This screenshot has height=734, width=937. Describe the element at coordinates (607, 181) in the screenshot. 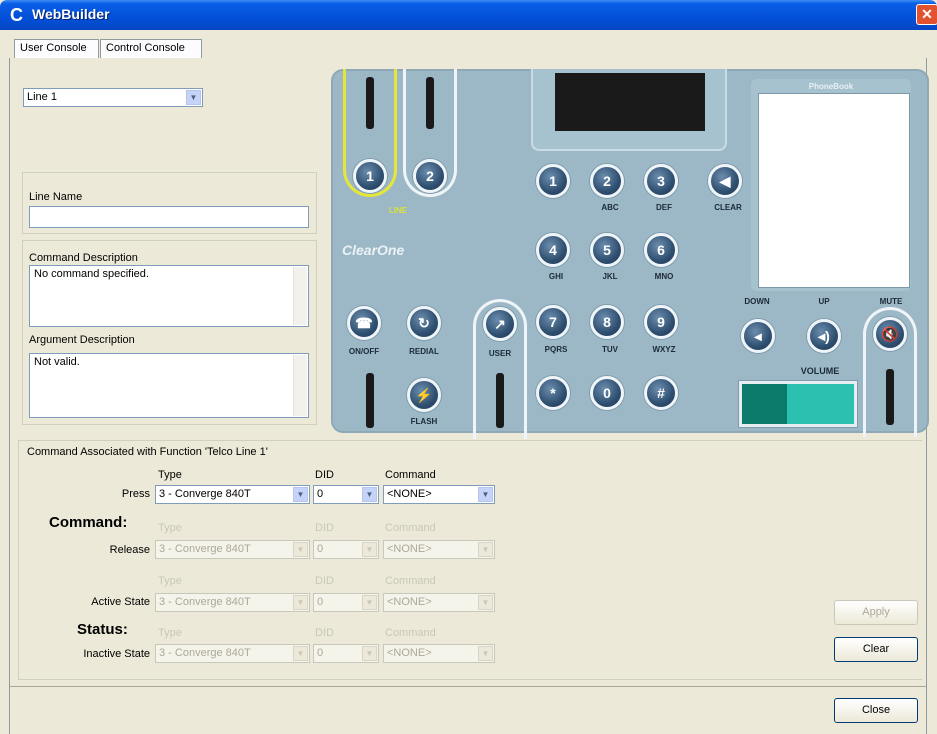

I see `key-2-button: 2` at that location.